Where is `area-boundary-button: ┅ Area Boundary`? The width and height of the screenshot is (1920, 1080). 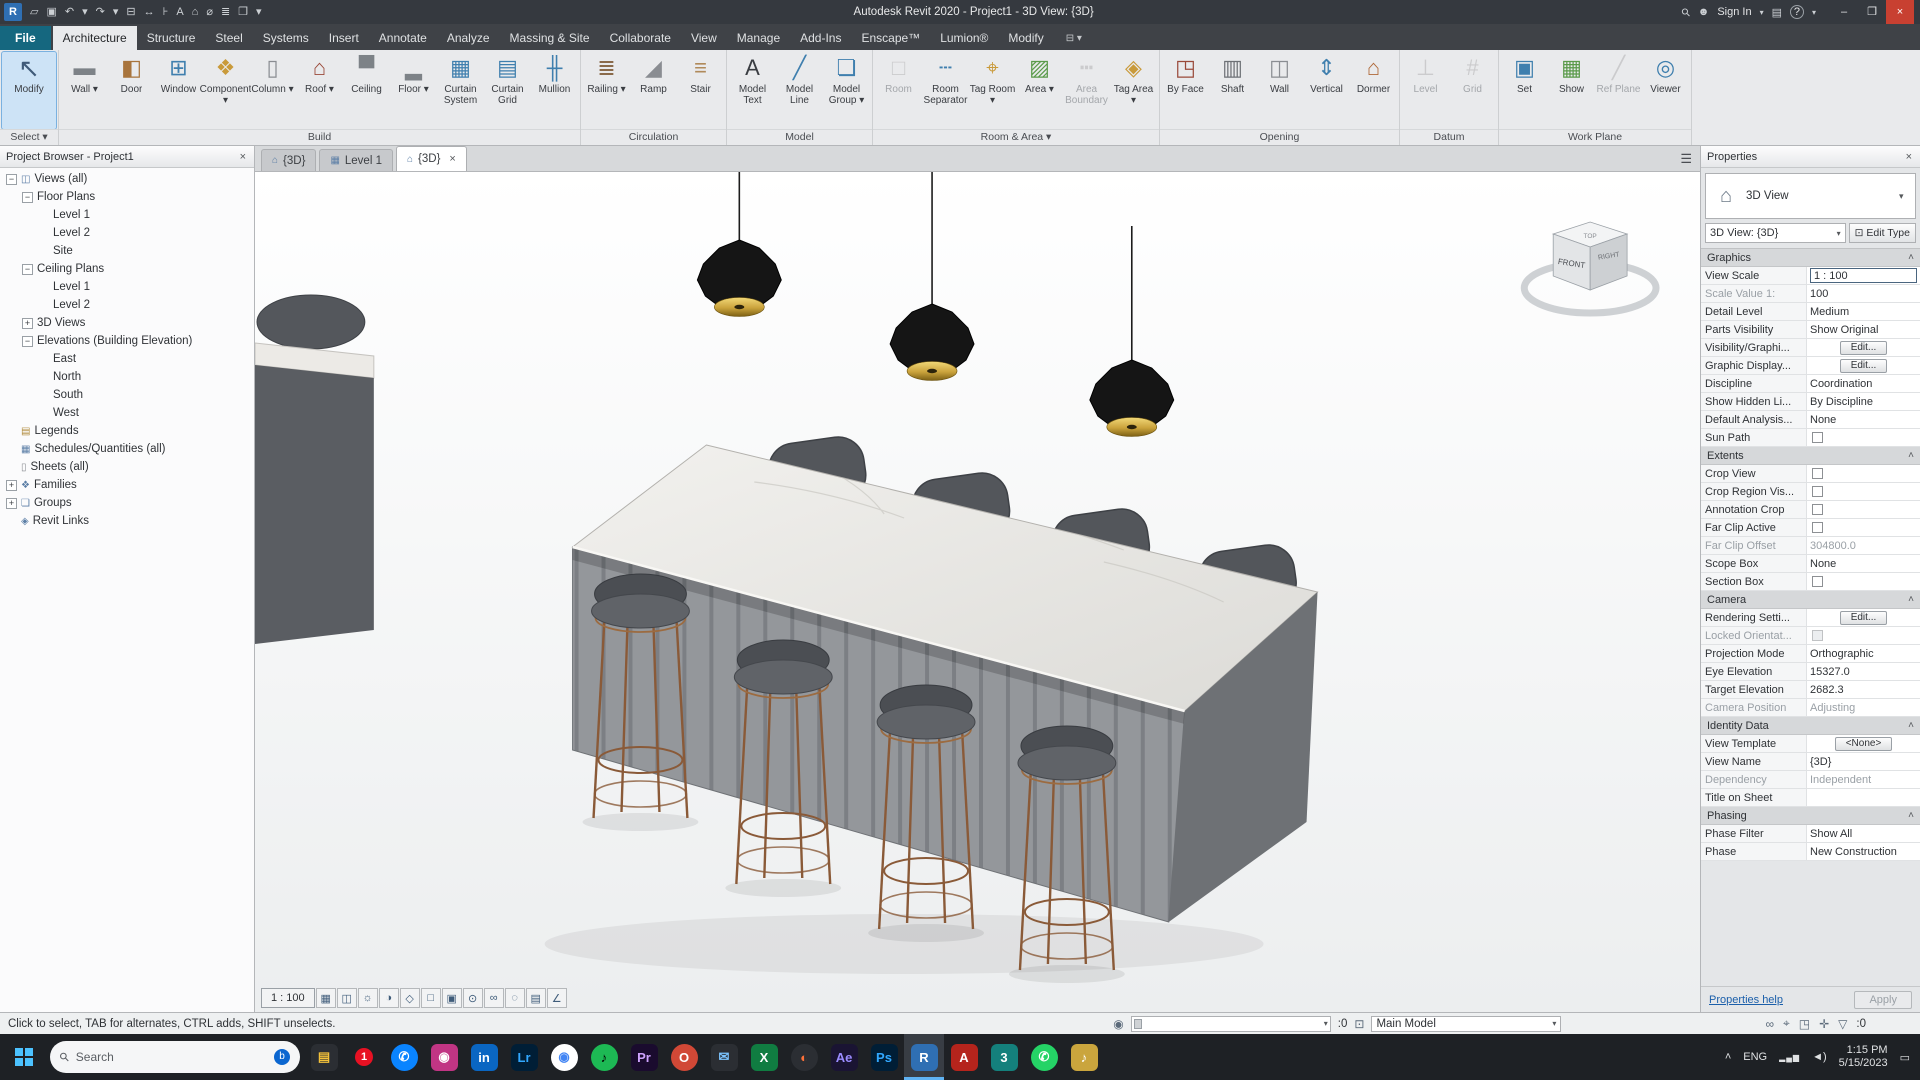
area-boundary-button: ┅ Area Boundary is located at coordinates (1086, 90).